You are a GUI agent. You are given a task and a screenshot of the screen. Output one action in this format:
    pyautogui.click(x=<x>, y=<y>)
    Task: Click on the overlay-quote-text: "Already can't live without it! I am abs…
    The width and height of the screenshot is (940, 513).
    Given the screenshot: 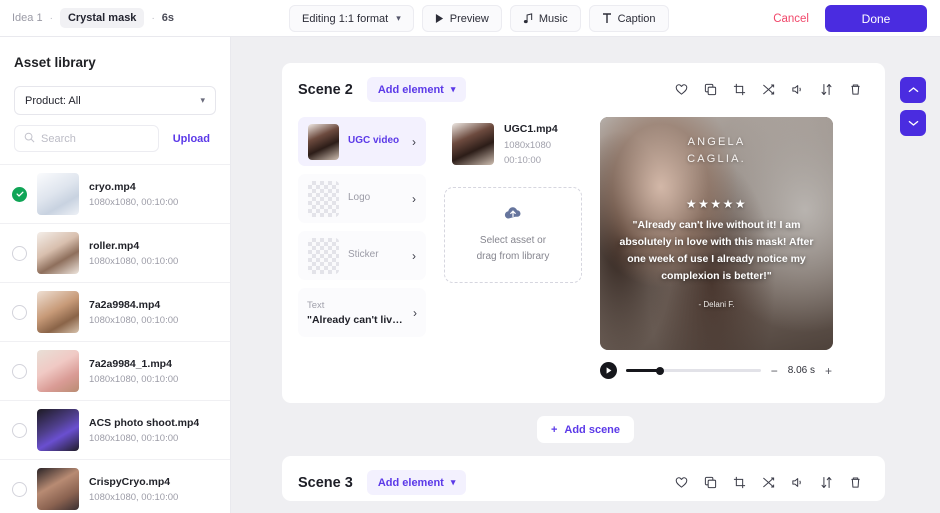 What is the action you would take?
    pyautogui.click(x=716, y=250)
    